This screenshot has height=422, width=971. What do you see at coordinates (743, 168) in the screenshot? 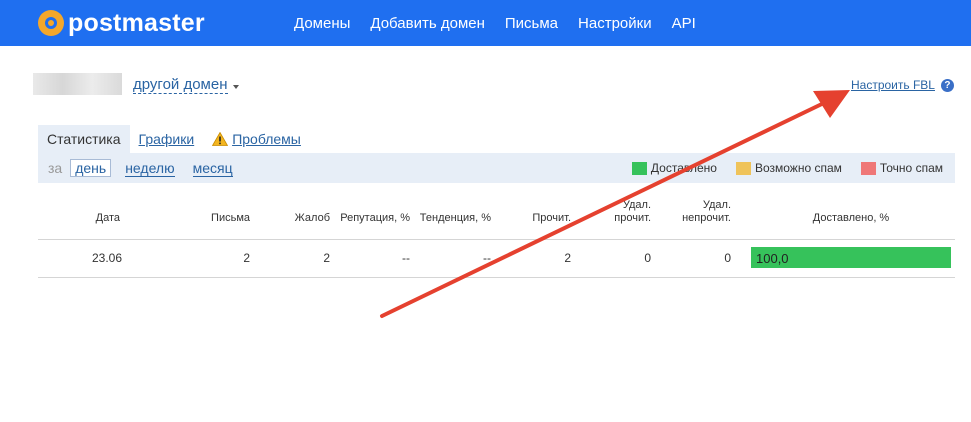
I see `legend-swatch-maybe-spam` at bounding box center [743, 168].